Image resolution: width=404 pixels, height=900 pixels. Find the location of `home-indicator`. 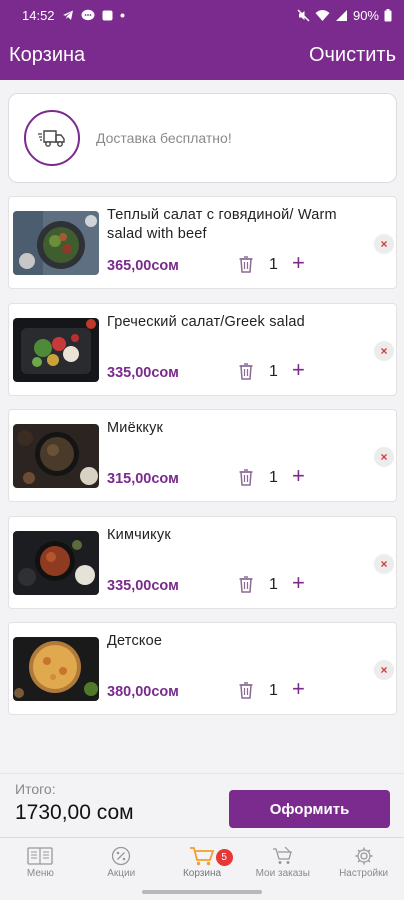

home-indicator is located at coordinates (202, 892).